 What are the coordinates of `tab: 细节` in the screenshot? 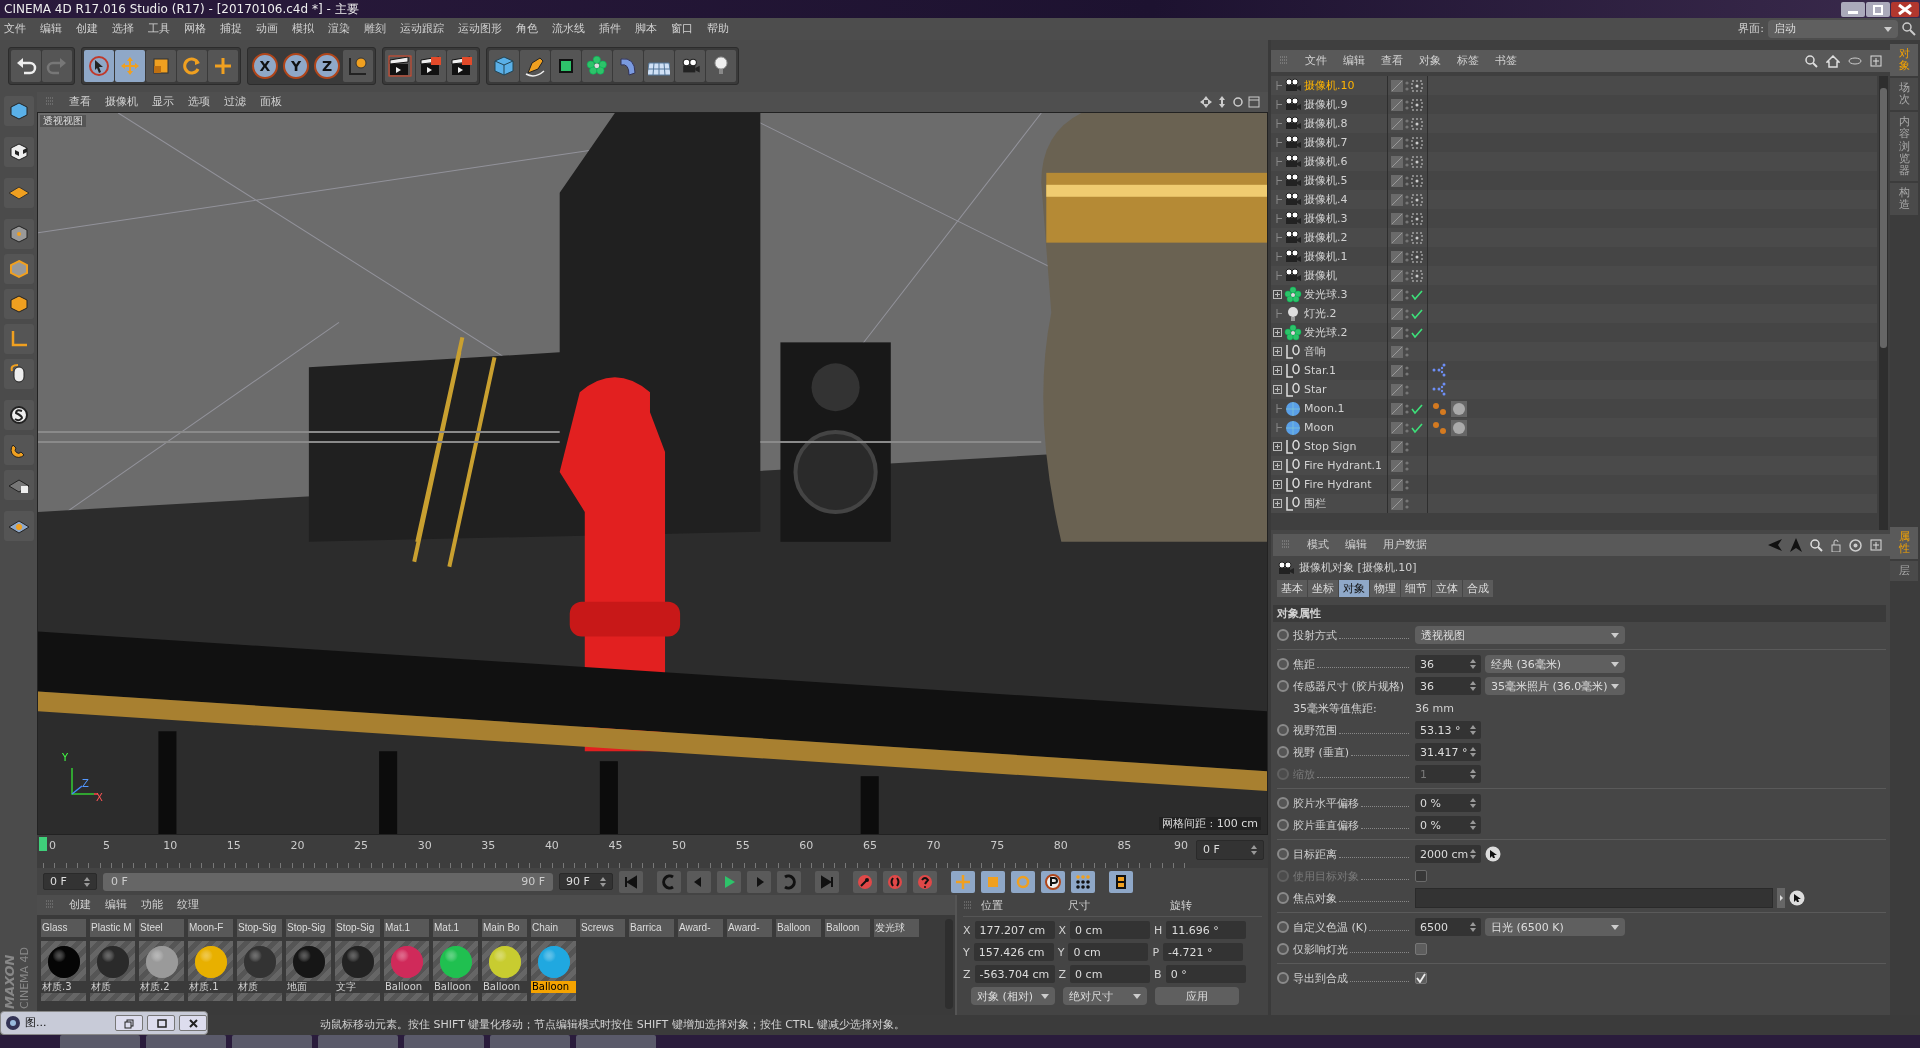 It's located at (1416, 589).